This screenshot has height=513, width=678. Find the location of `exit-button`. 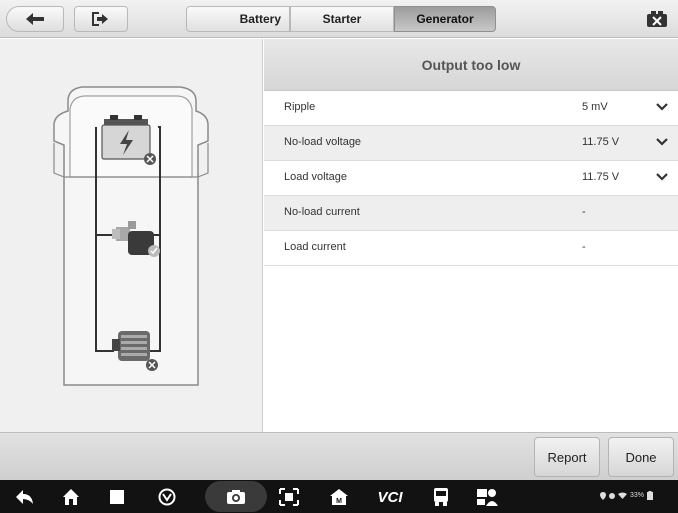

exit-button is located at coordinates (101, 19).